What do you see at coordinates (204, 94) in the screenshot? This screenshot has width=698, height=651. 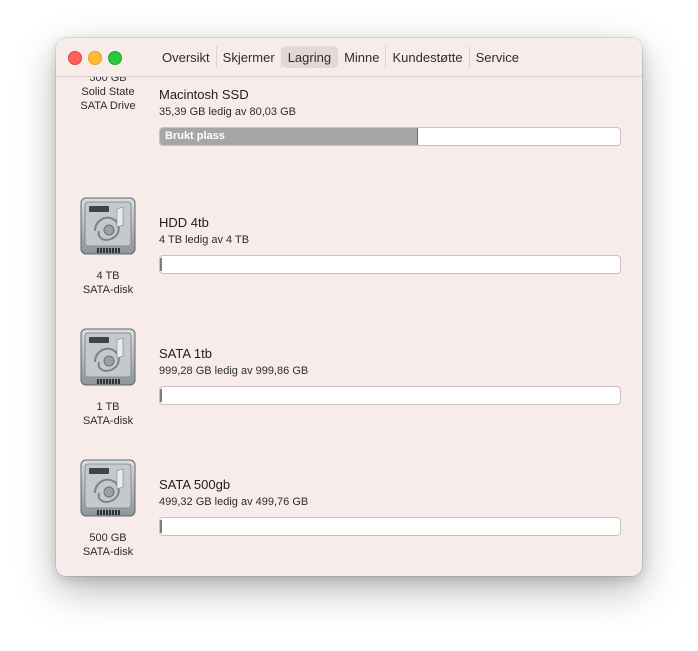 I see `drive-name: Macintosh SSD` at bounding box center [204, 94].